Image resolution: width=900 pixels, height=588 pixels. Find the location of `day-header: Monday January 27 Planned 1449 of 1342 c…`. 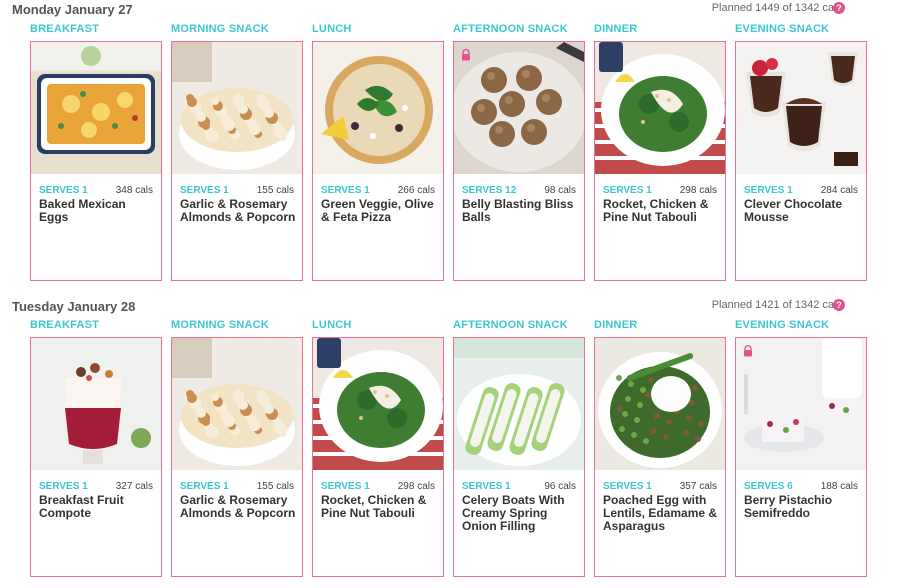

day-header: Monday January 27 Planned 1449 of 1342 c… is located at coordinates (450, 10).